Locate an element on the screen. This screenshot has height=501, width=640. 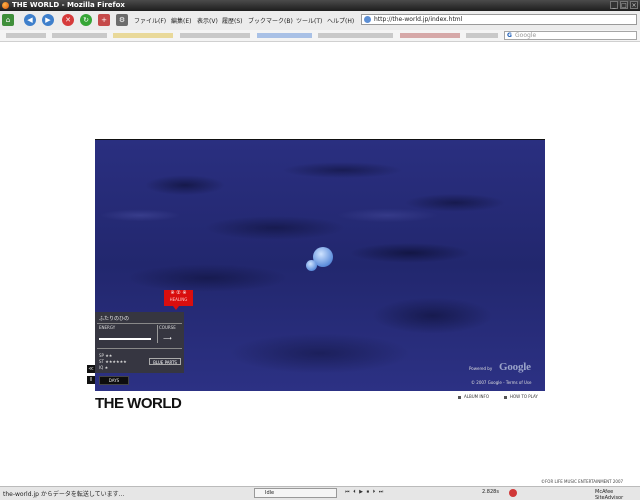
terms-link: © 2007 Google - Terms of Use is located at coordinates (501, 382).